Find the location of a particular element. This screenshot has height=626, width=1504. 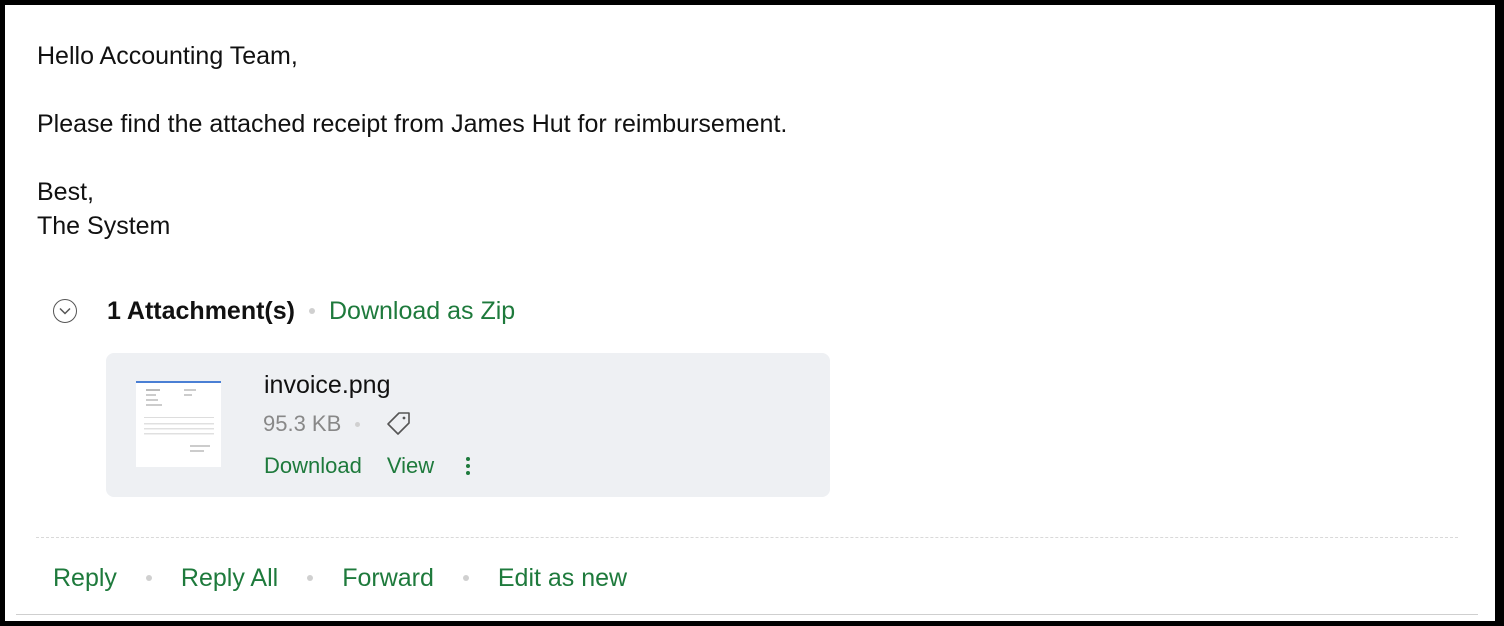

attachment-size: 95.3 KB is located at coordinates (302, 423).